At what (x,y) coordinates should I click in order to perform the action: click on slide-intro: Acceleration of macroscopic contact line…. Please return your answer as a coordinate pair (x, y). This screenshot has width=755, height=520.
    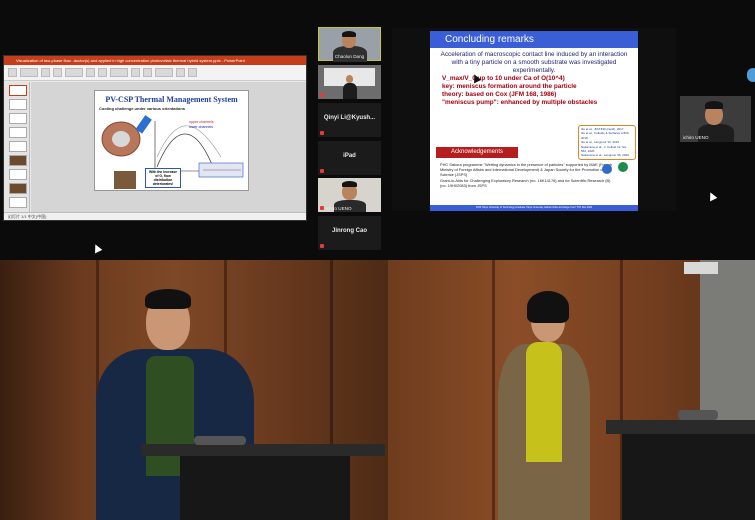
    Looking at the image, I should click on (534, 62).